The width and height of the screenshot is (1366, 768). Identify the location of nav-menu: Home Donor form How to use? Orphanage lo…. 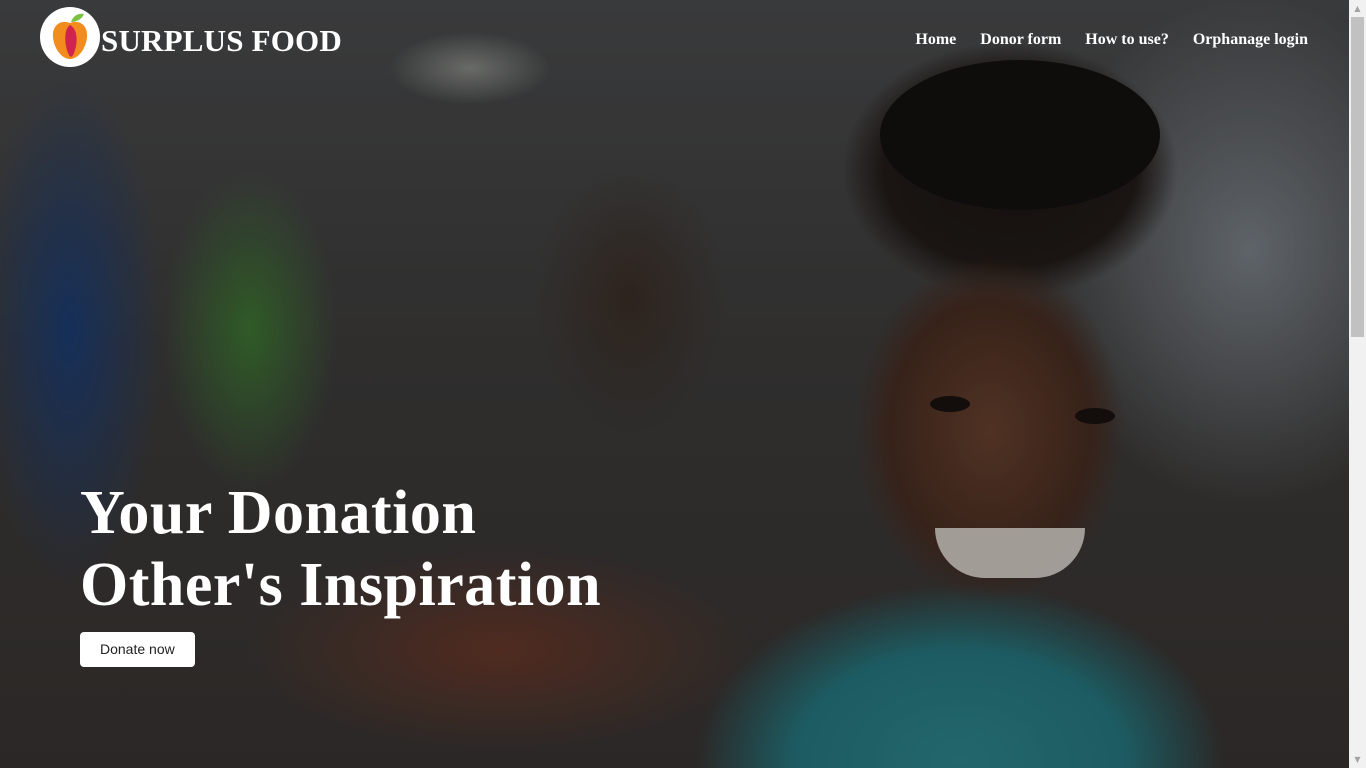
(1111, 40).